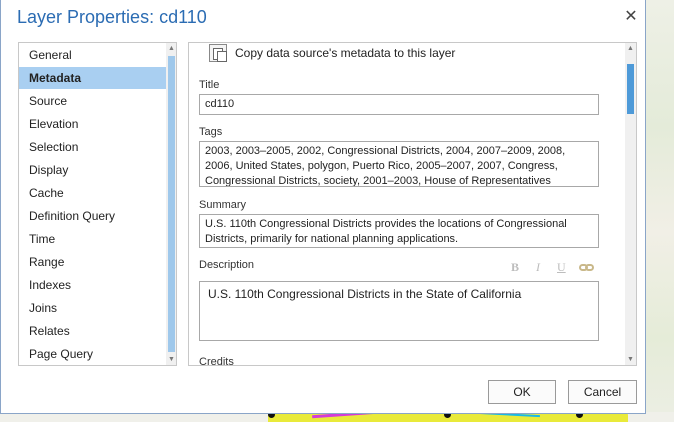  What do you see at coordinates (223, 205) in the screenshot?
I see `summary-label: Summary` at bounding box center [223, 205].